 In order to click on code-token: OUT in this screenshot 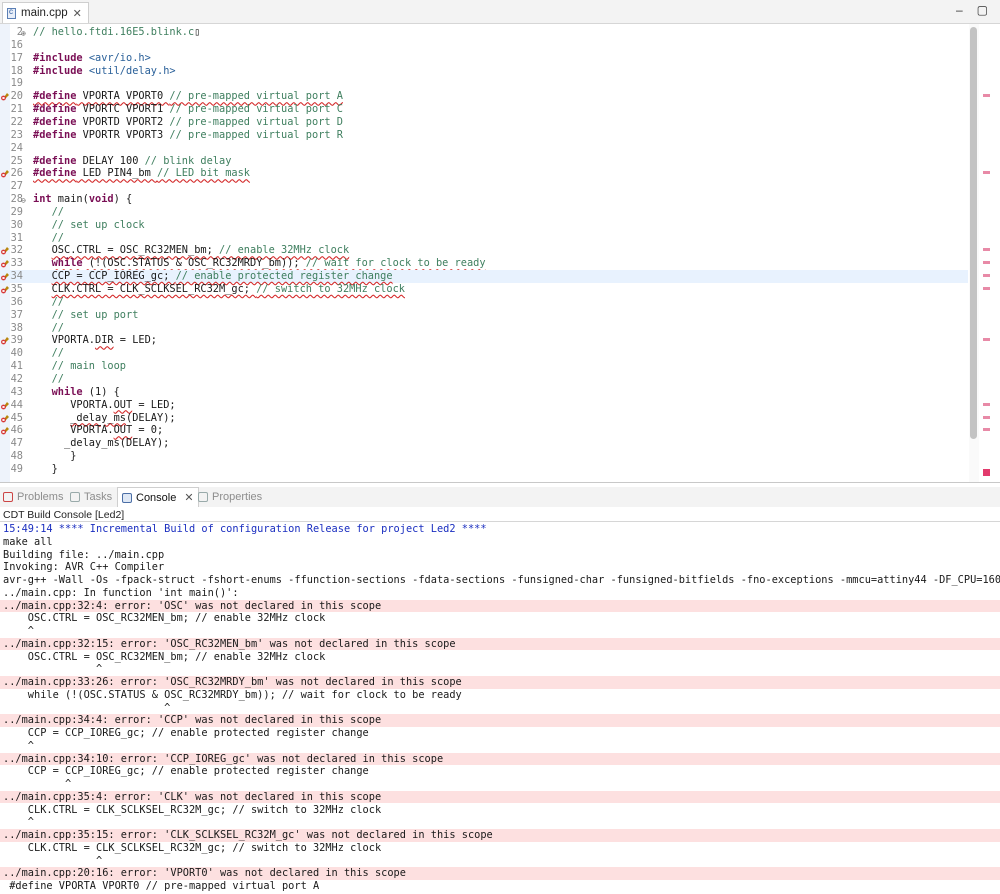, I will do `click(123, 430)`.